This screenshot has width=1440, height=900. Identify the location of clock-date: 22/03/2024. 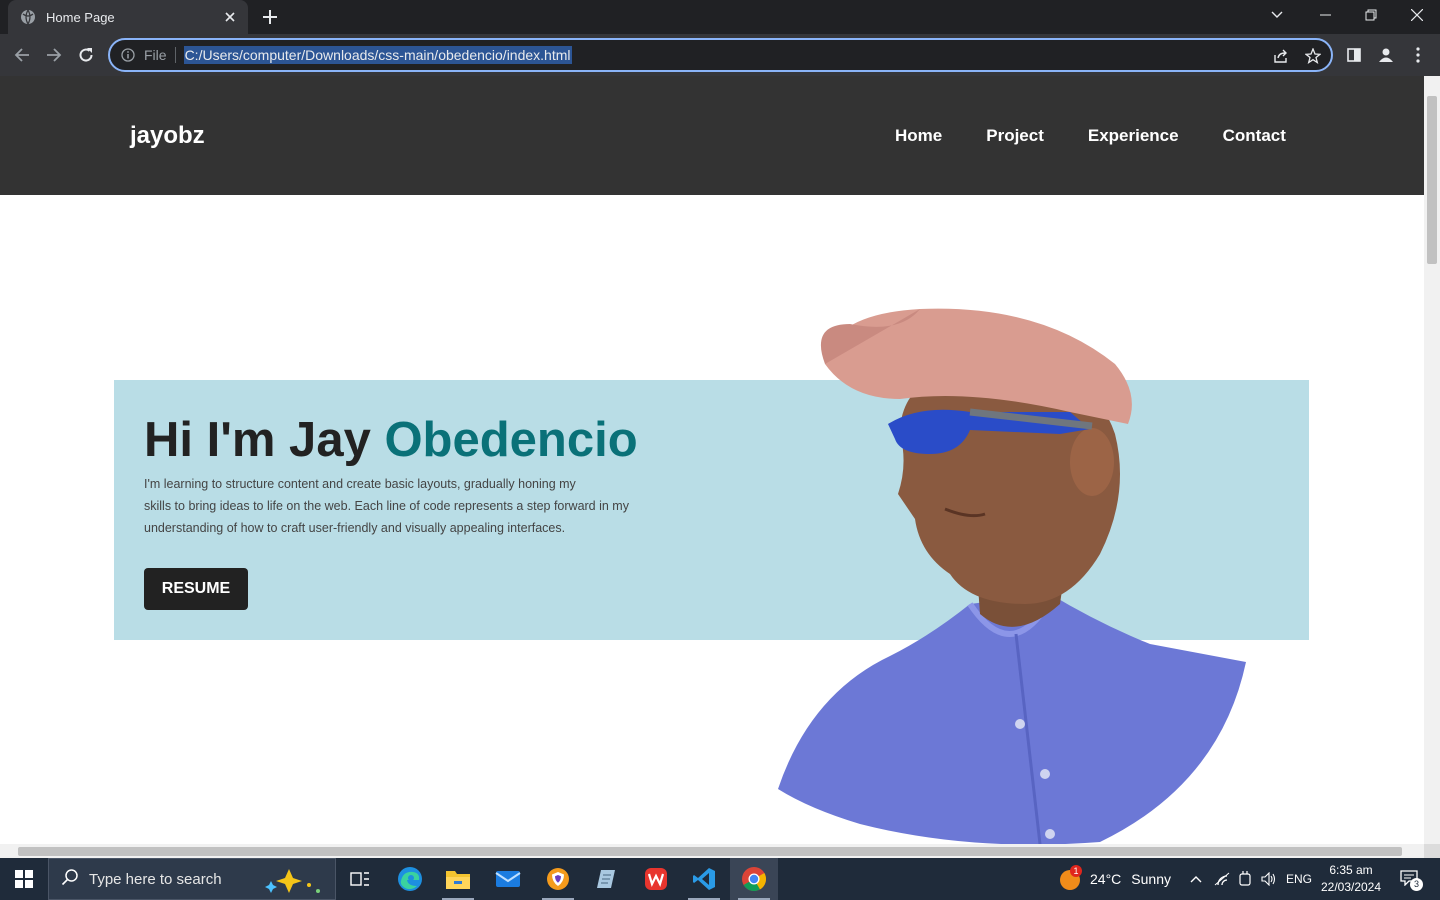
(1351, 887).